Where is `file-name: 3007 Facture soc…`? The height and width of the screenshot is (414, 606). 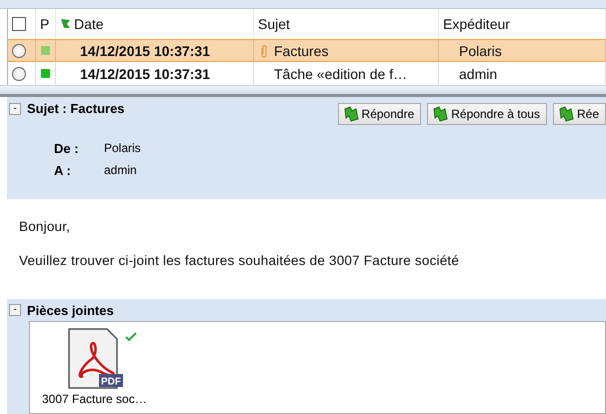
file-name: 3007 Facture soc… is located at coordinates (94, 399).